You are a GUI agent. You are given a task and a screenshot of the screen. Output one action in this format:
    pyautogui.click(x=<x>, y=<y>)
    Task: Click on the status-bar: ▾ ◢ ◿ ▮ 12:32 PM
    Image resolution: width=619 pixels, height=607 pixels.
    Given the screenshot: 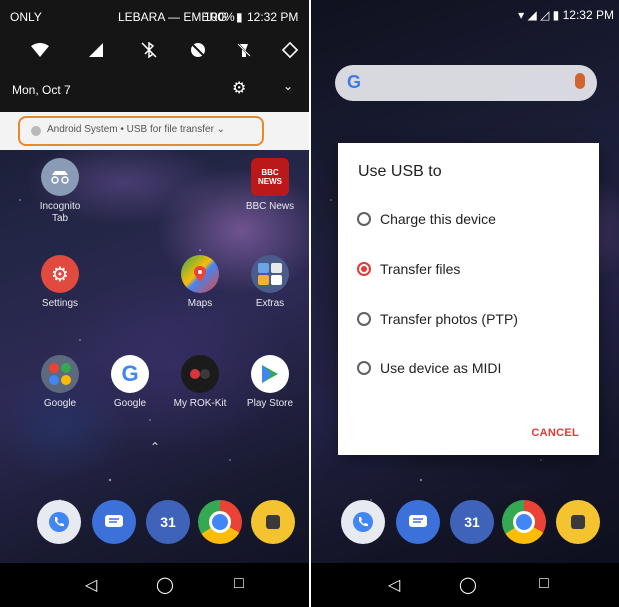 What is the action you would take?
    pyautogui.click(x=566, y=15)
    